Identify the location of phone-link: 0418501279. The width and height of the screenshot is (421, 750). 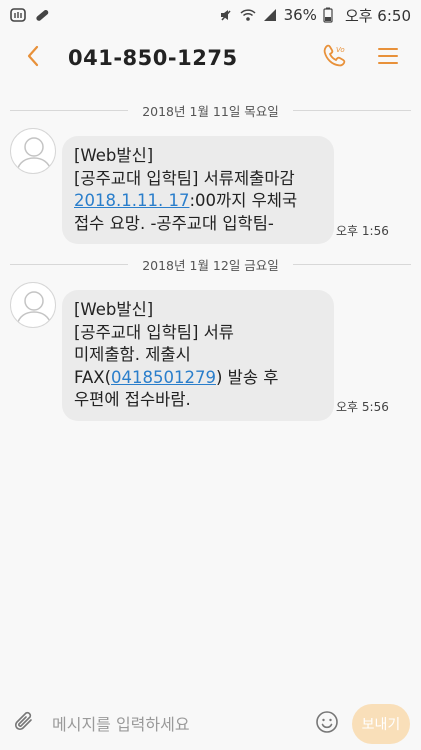
(163, 377).